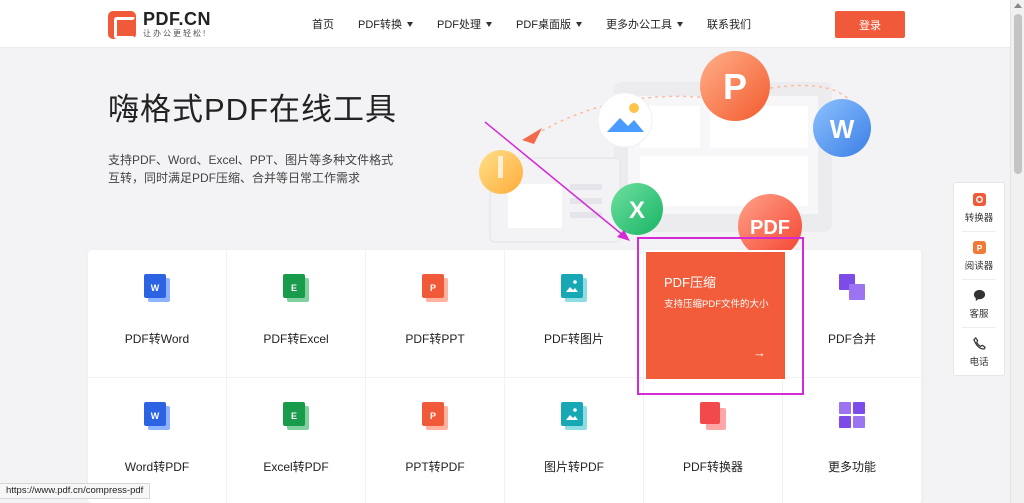 This screenshot has width=1024, height=503. Describe the element at coordinates (852, 440) in the screenshot. I see `tool-more-features: 更多功能` at that location.